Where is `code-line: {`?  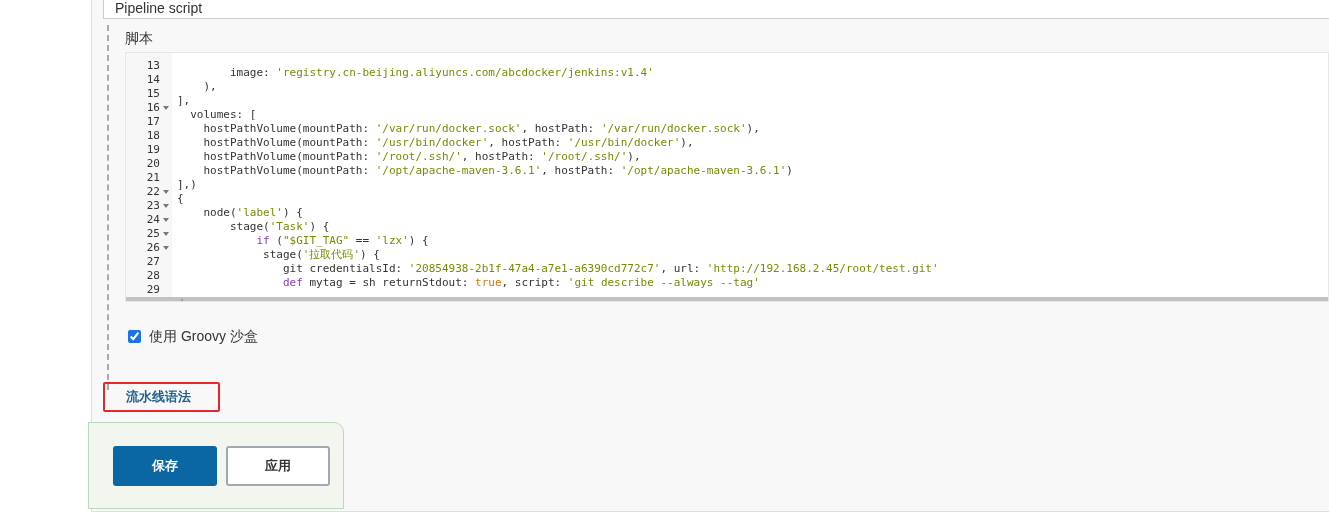
code-line: { is located at coordinates (180, 198).